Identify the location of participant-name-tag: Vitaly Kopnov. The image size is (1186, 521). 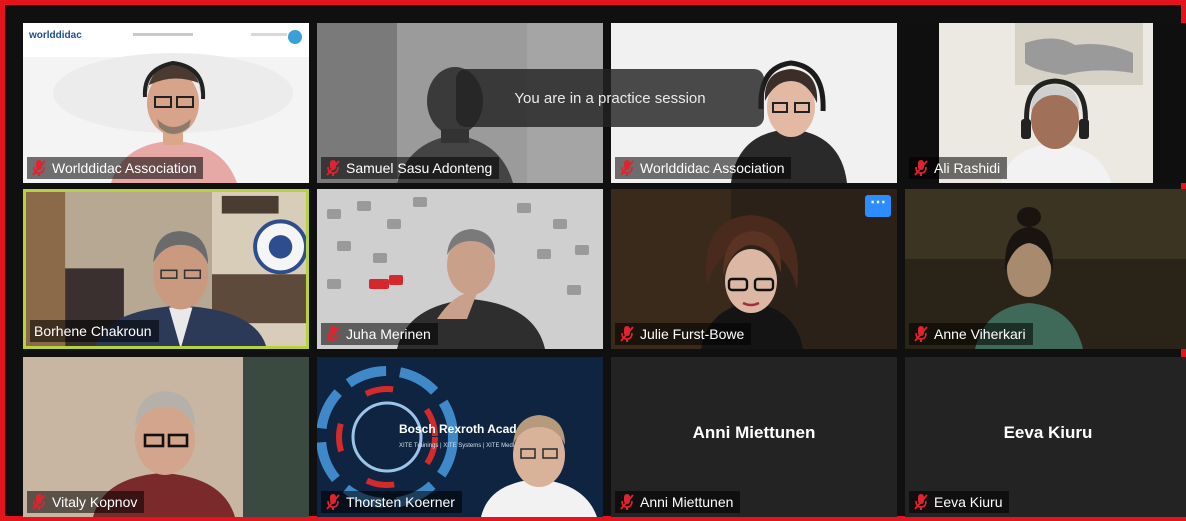
(86, 502).